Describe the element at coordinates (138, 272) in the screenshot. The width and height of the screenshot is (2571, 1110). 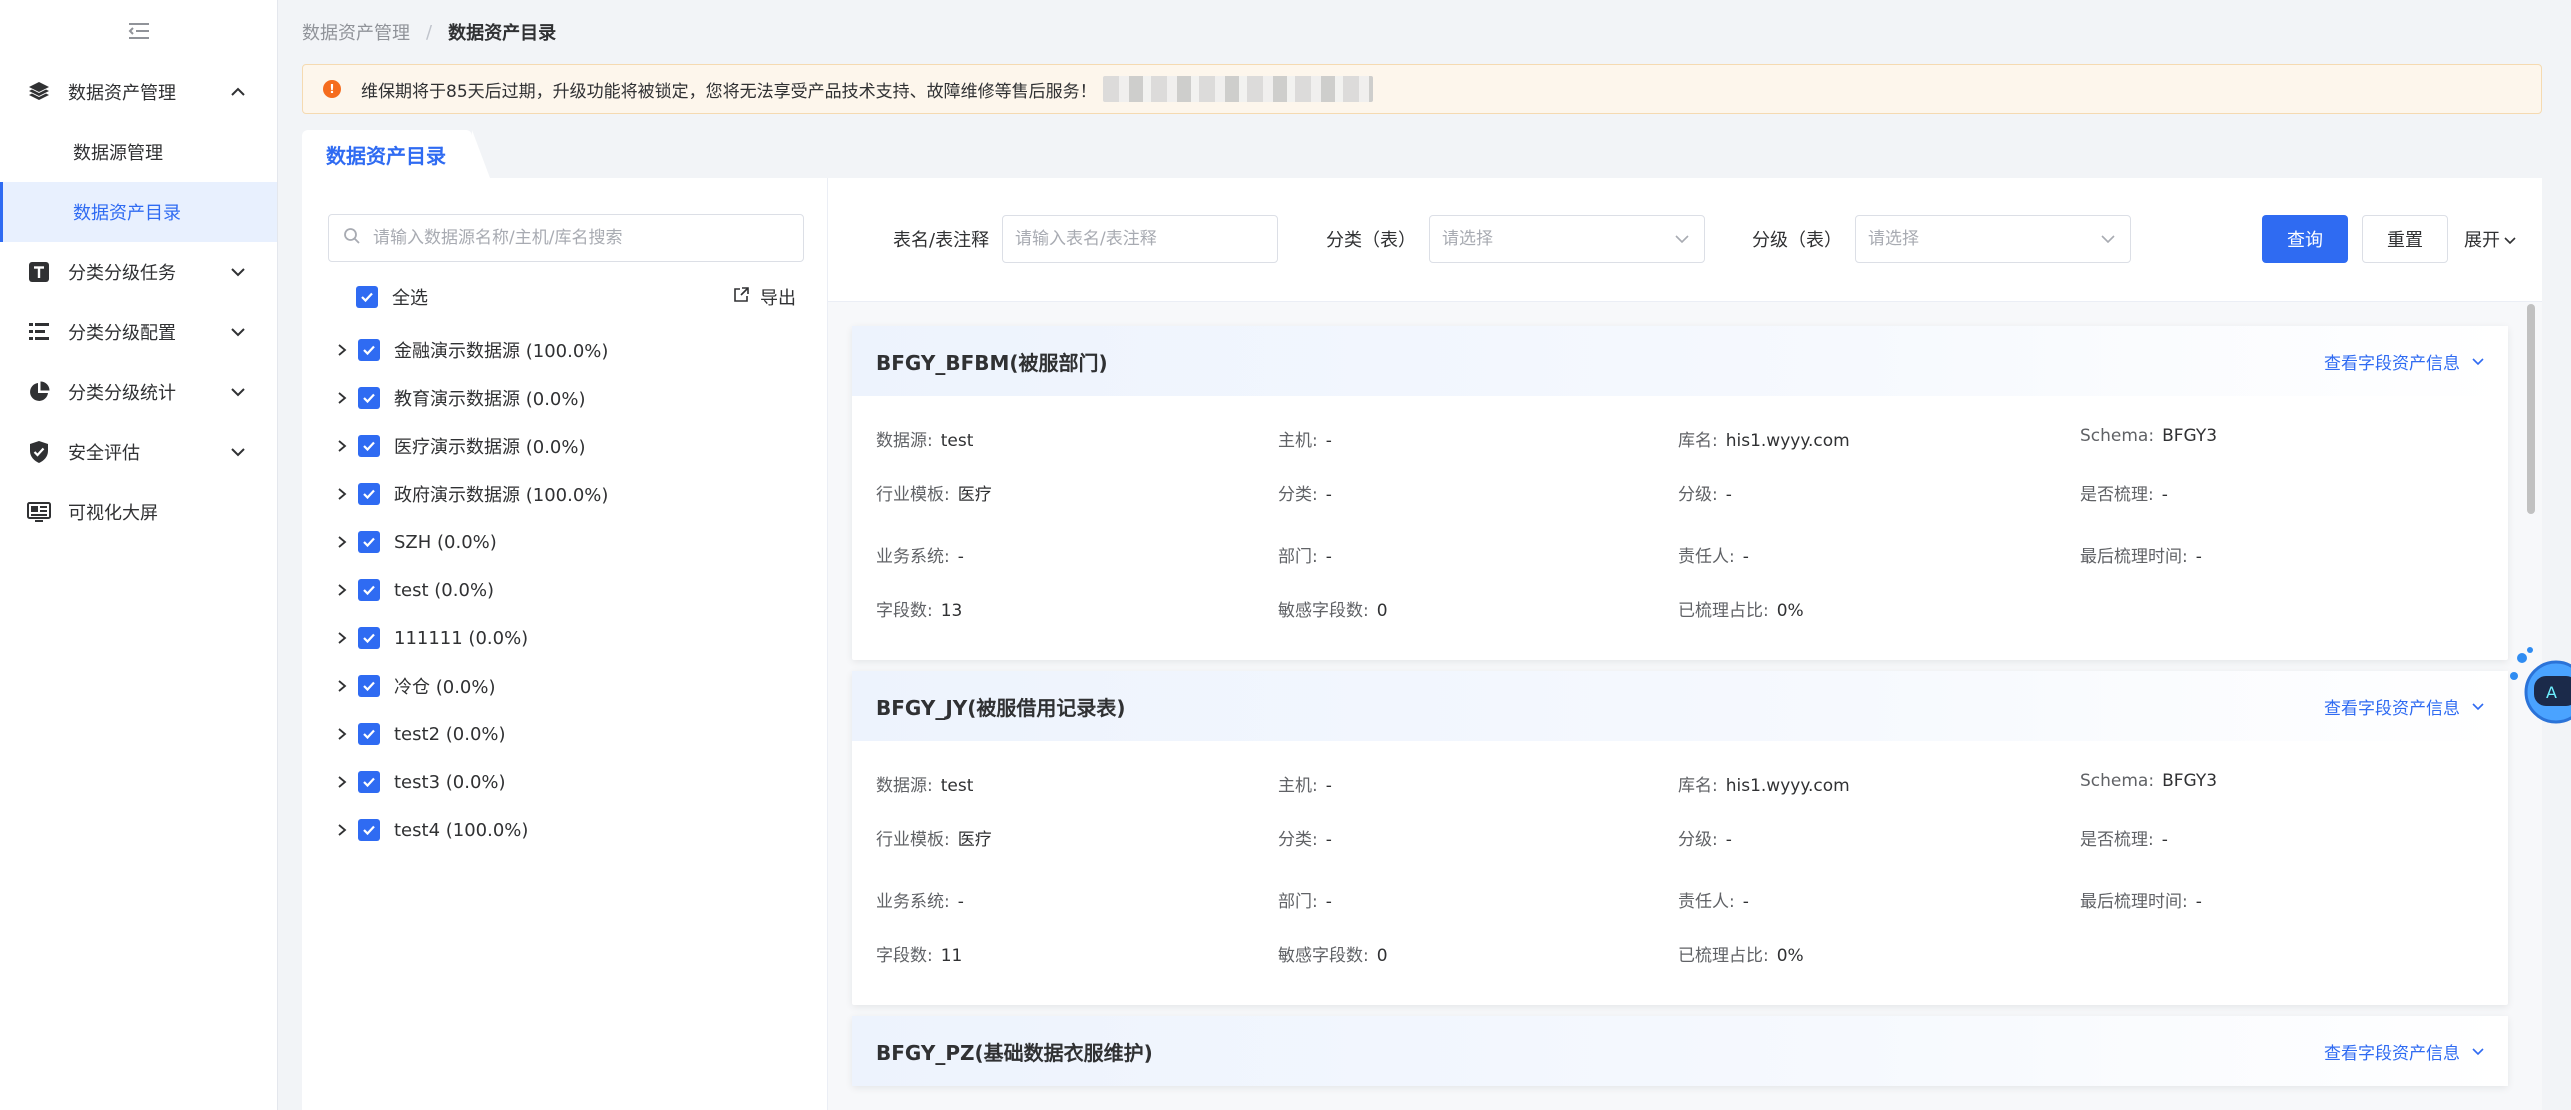
I see `sidebar-item-classification-task: 分类分级任务` at that location.